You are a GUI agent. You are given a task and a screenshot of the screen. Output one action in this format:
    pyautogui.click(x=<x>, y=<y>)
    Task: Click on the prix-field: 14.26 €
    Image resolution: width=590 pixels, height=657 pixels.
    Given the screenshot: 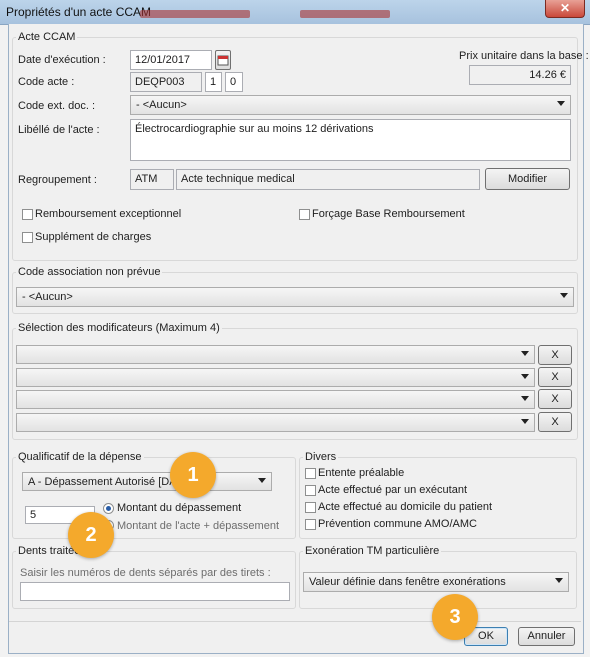 What is the action you would take?
    pyautogui.click(x=520, y=75)
    